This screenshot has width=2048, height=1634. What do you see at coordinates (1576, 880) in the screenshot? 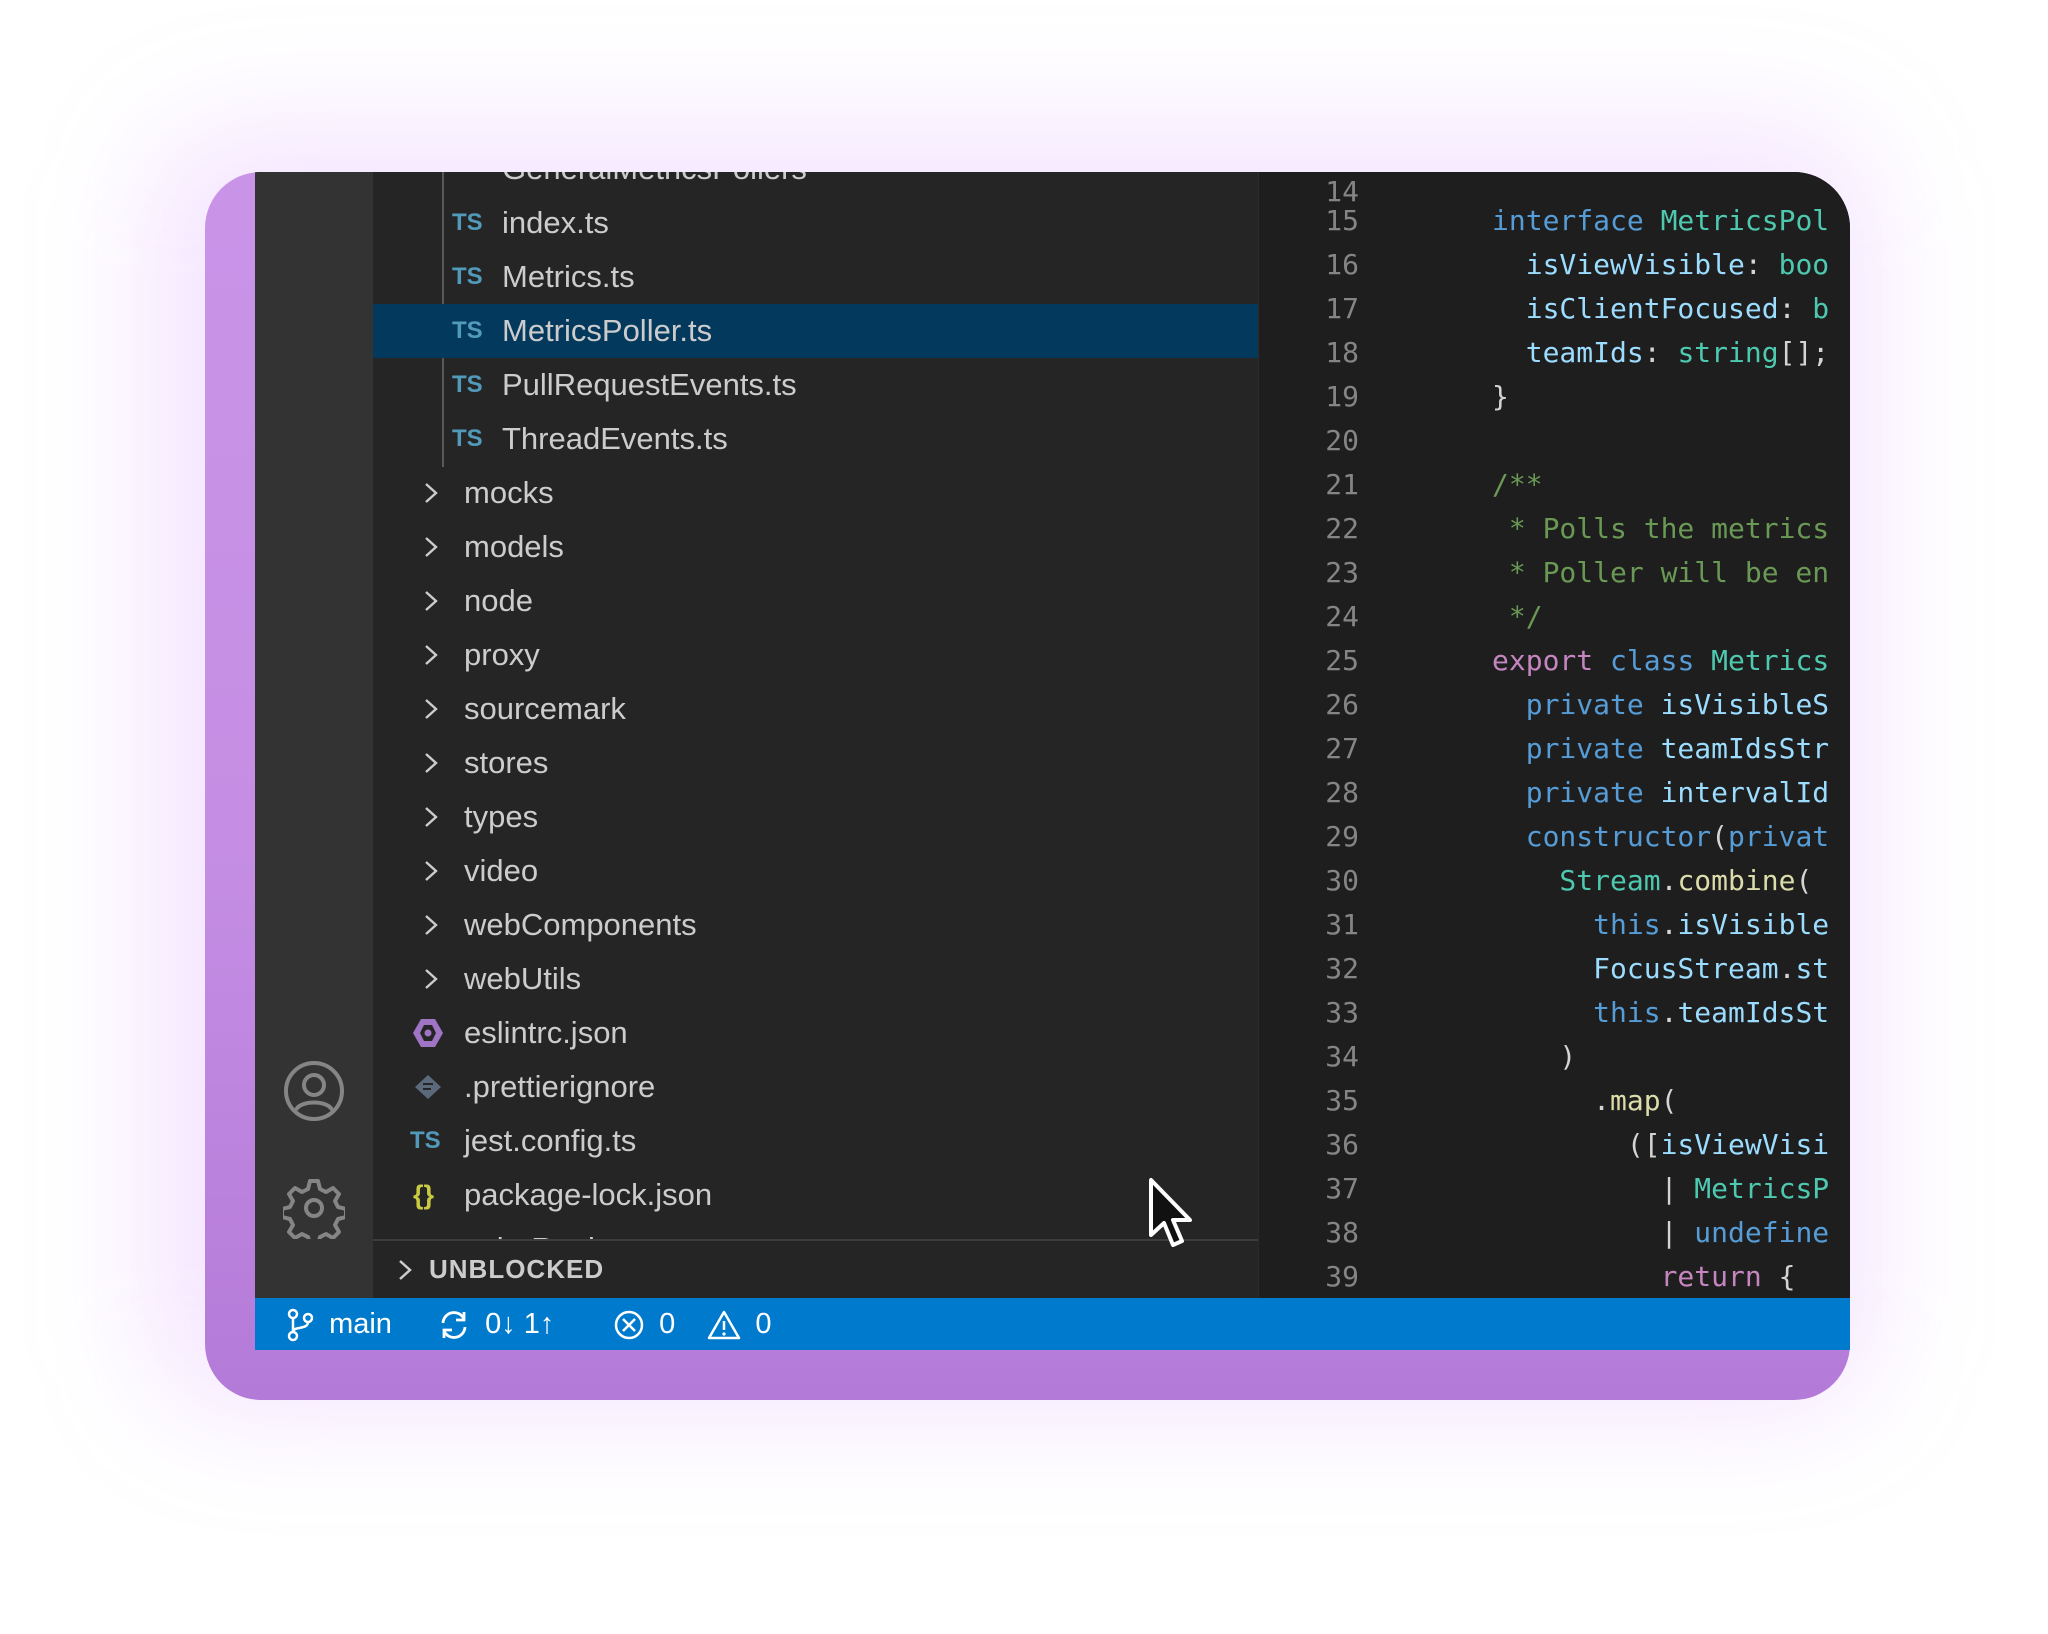
I see `code-token: Stream` at bounding box center [1576, 880].